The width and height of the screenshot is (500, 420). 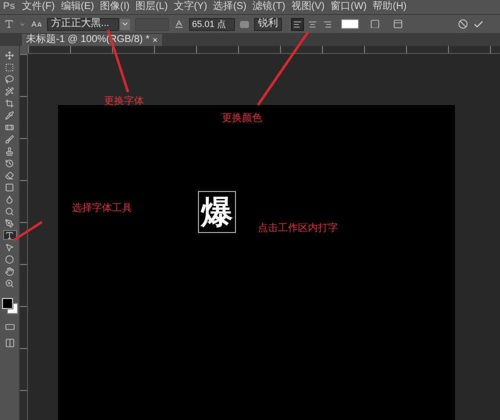 I want to click on annotation-label: 选择字体工具, so click(x=102, y=209).